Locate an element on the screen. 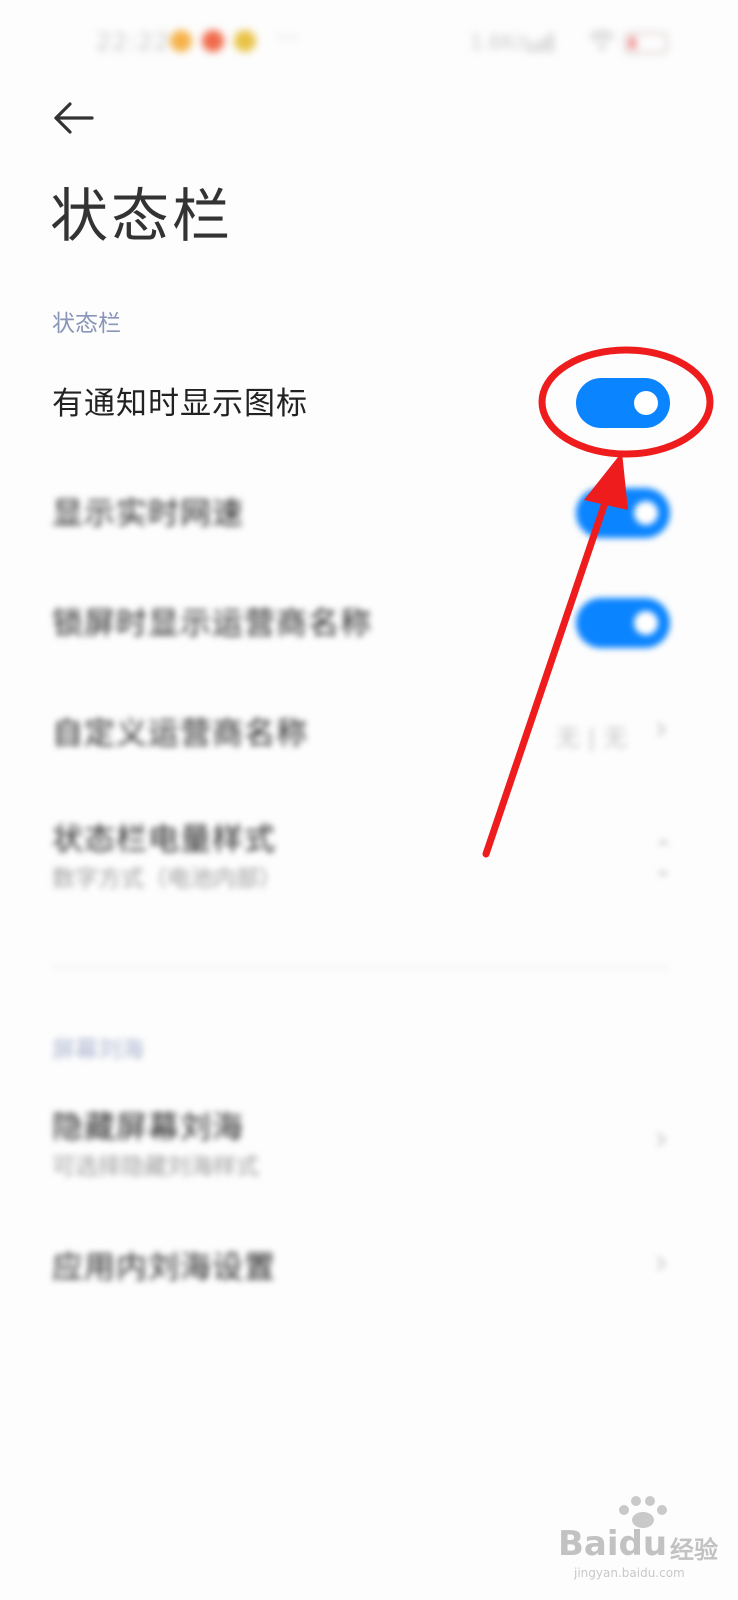  section-divider is located at coordinates (361, 967).